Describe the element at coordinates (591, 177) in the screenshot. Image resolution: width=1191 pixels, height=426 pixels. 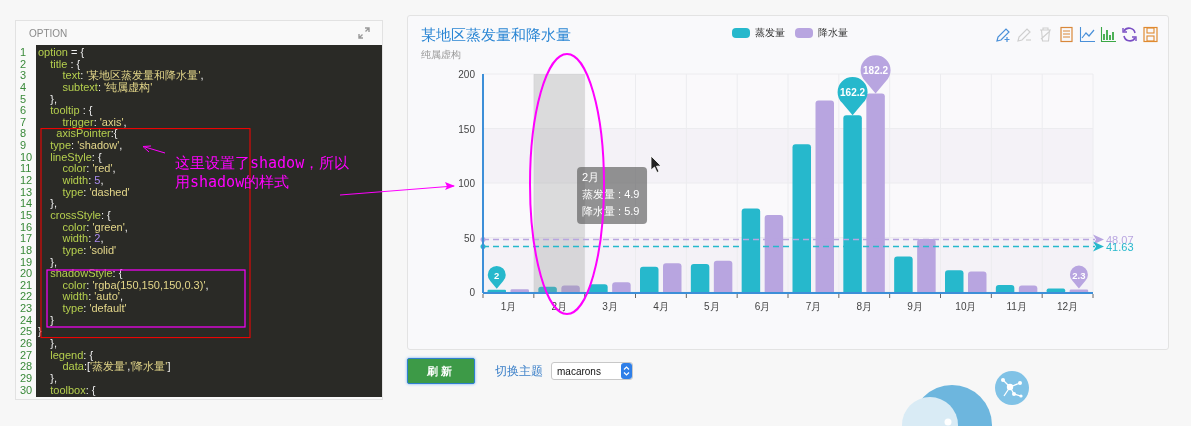
I see `tooltip-title: 2月` at that location.